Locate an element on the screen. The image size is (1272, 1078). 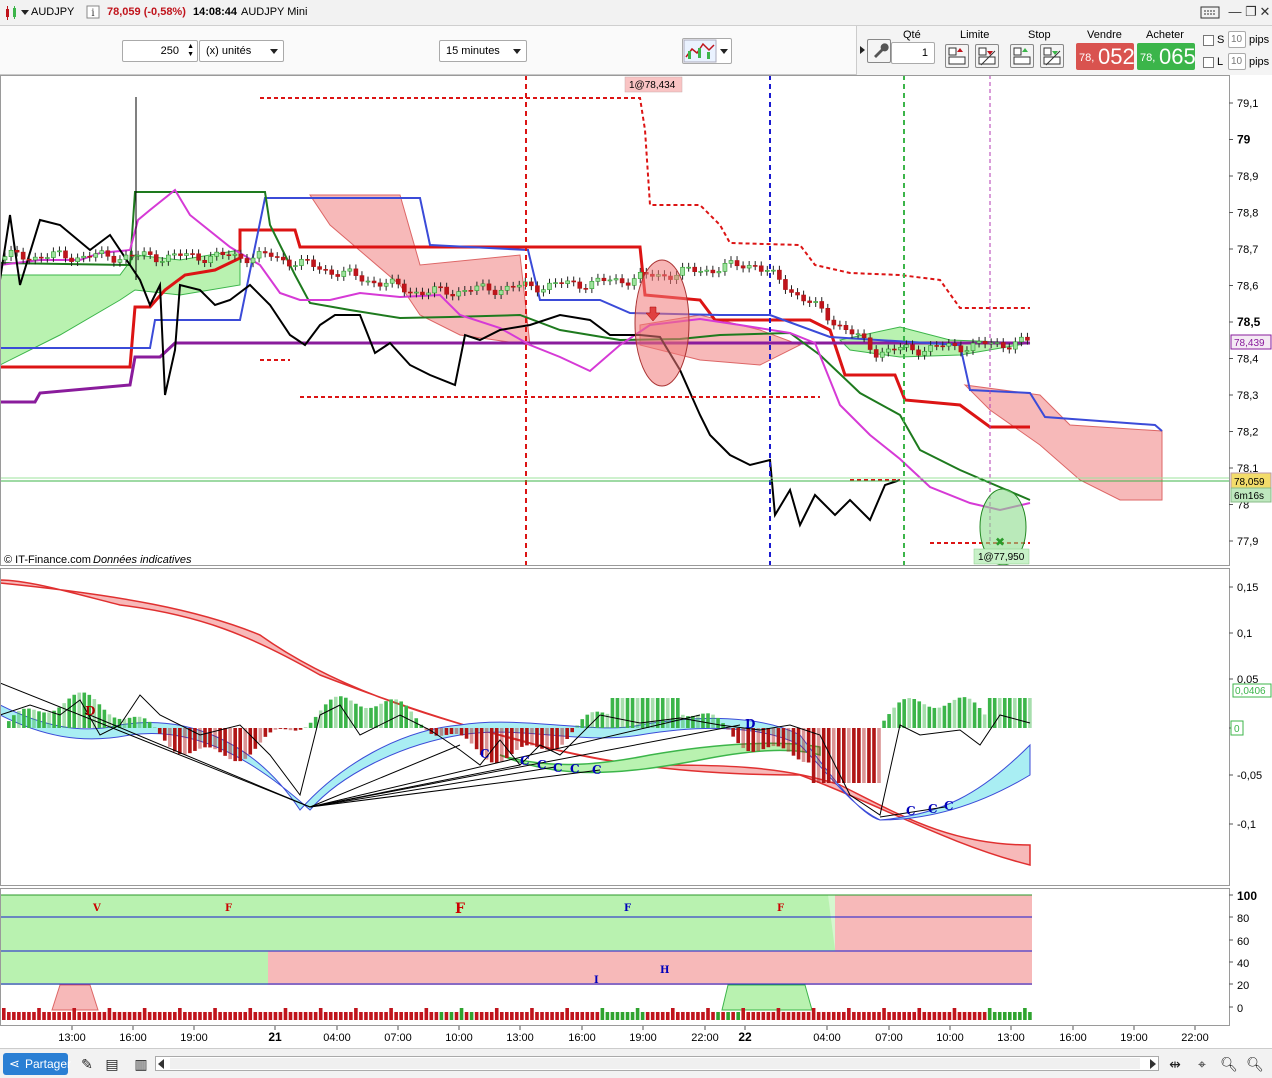
crosshair-icon: ⌖ is located at coordinates (1202, 1064).